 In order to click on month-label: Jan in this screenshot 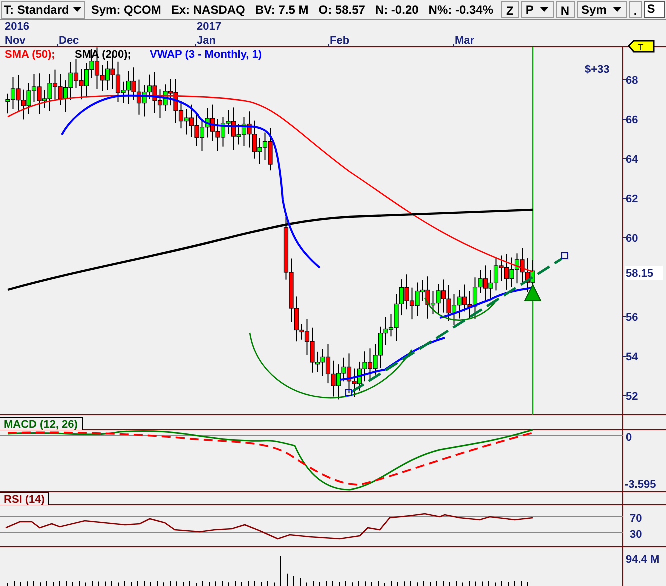, I will do `click(206, 41)`.